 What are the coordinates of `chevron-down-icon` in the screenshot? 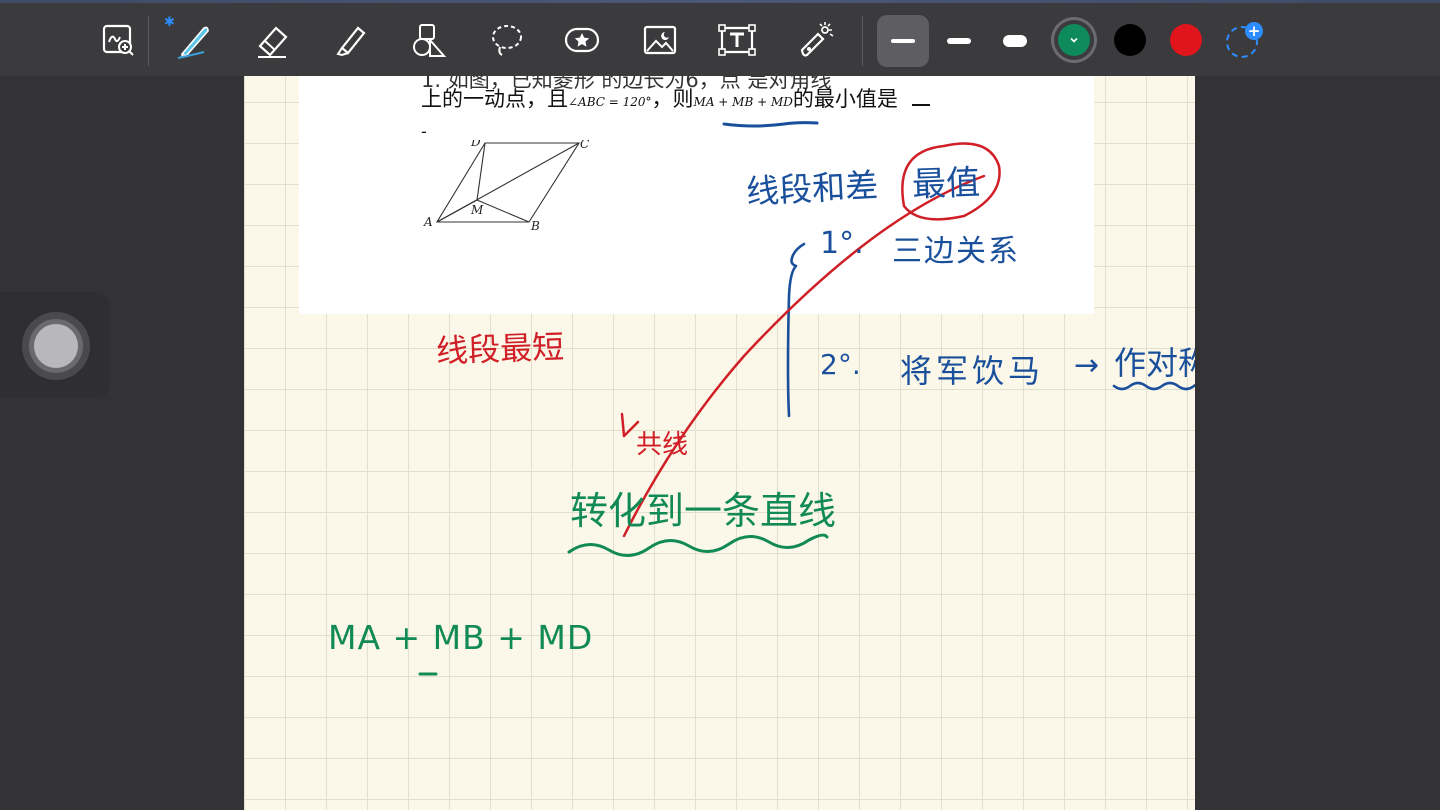 It's located at (1074, 40).